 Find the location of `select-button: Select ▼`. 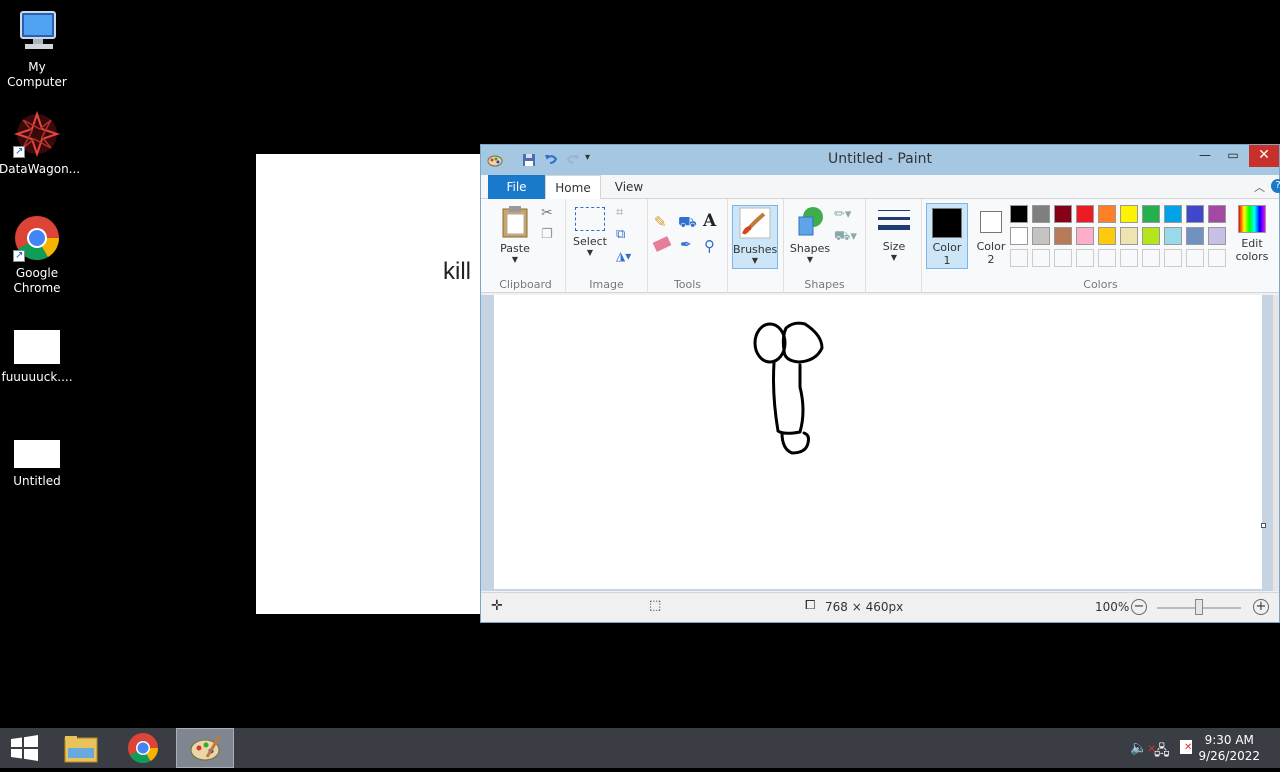

select-button: Select ▼ is located at coordinates (590, 232).